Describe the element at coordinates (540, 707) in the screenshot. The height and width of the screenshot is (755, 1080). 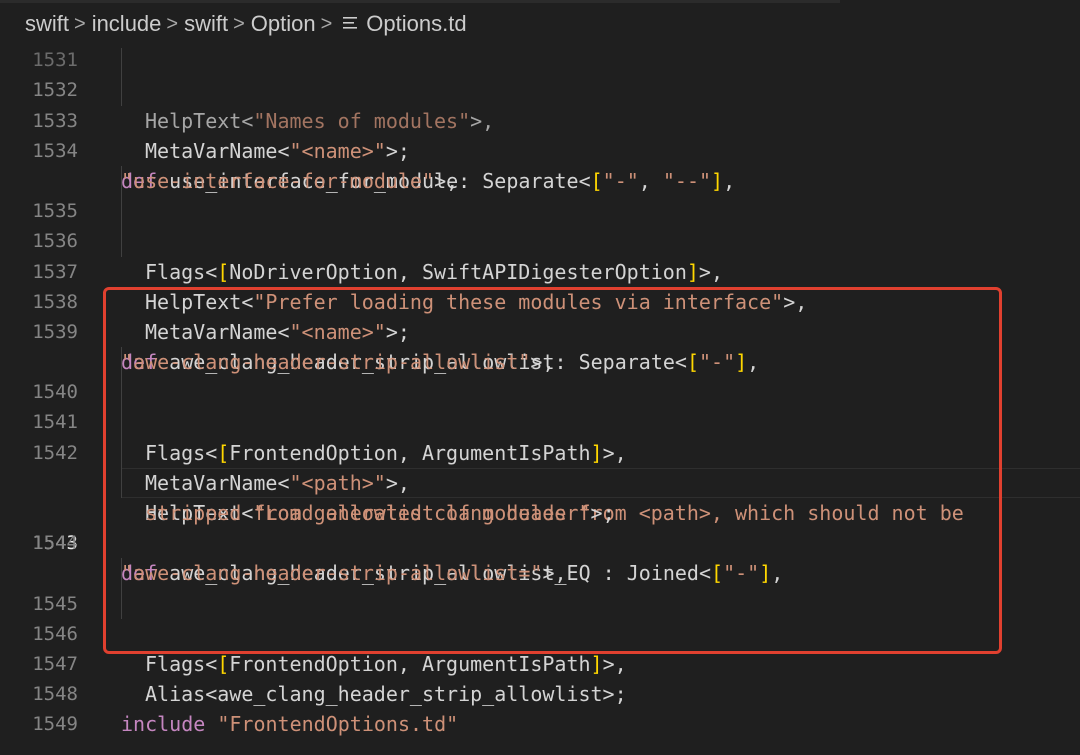
I see `code-line: 1549` at that location.